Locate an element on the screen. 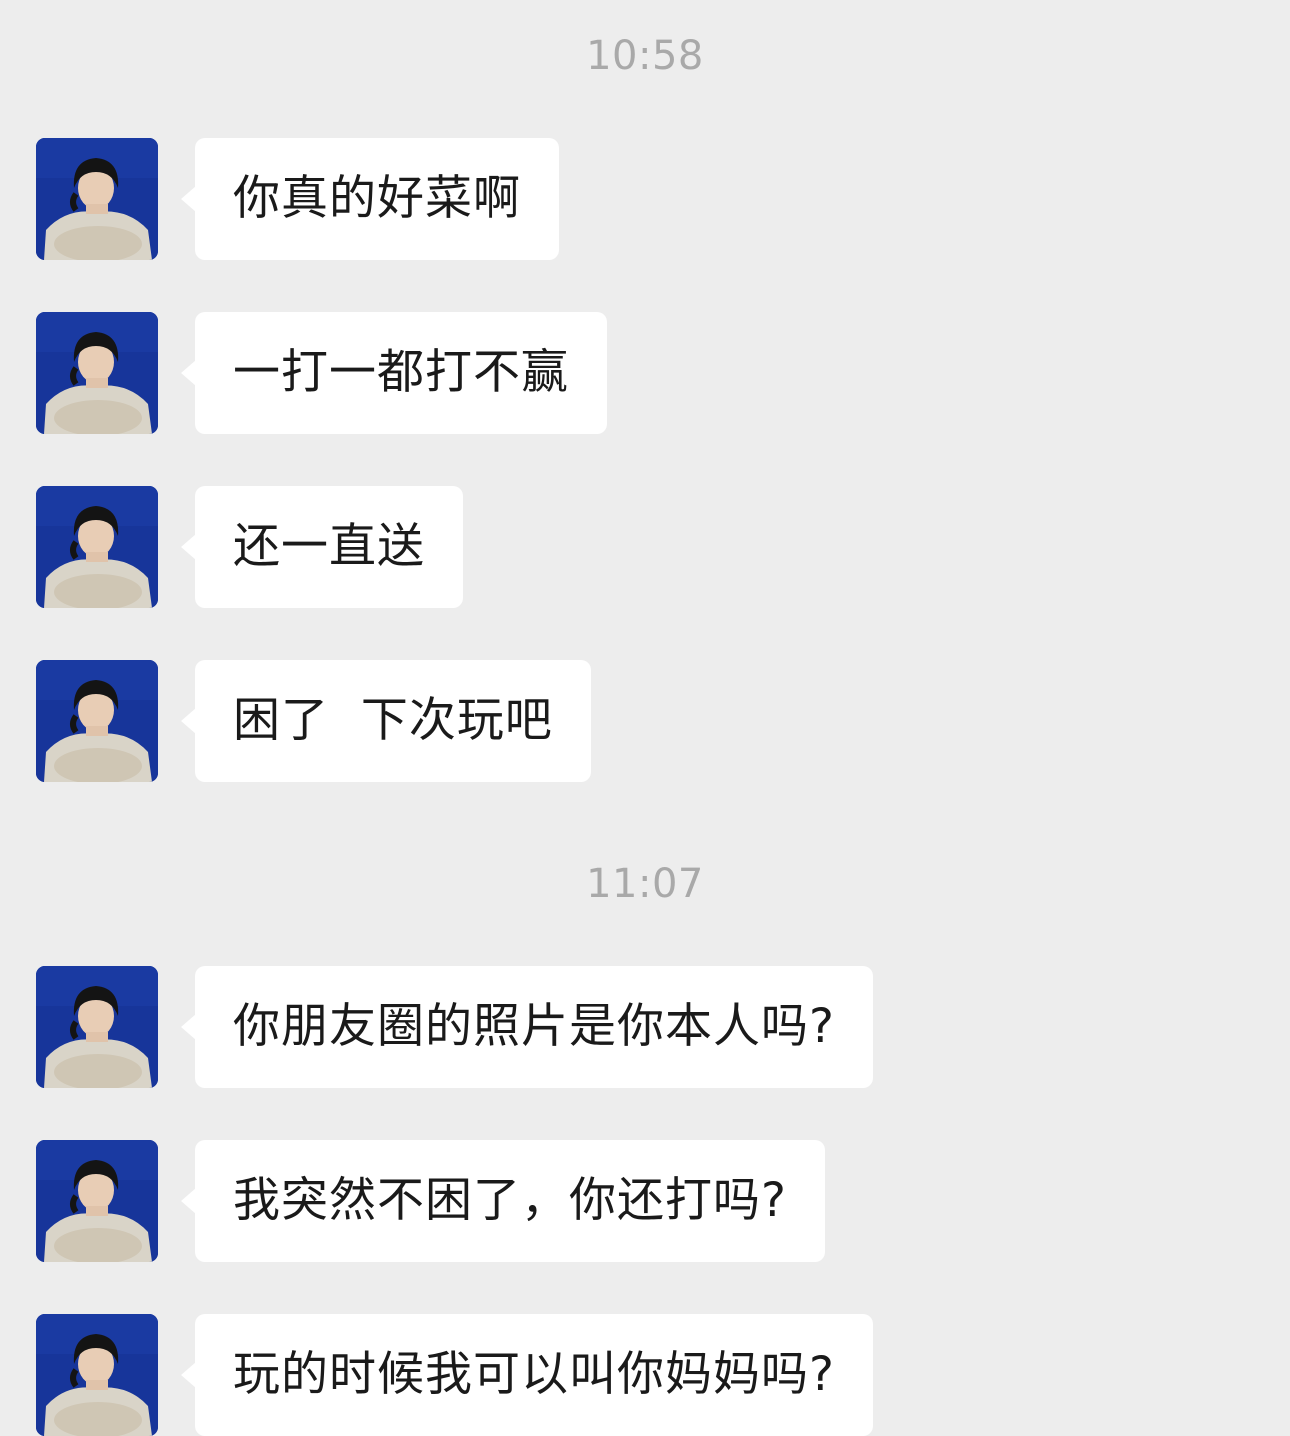  message-bubble: 玩的时候我可以叫你妈妈吗? is located at coordinates (527, 1375).